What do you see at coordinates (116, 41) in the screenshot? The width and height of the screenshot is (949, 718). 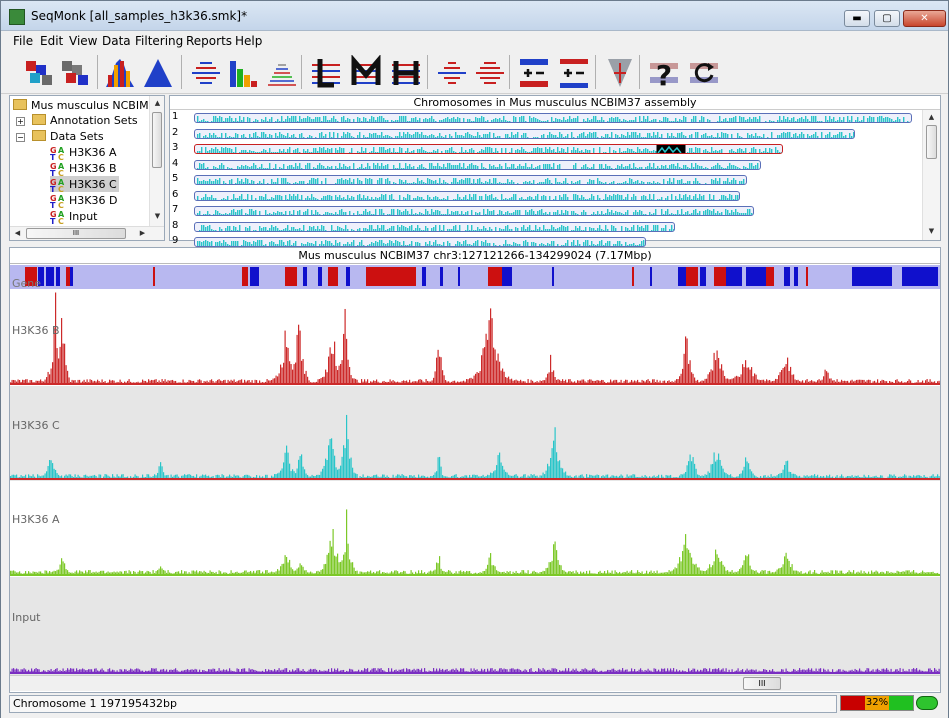 I see `menu-data: Data` at bounding box center [116, 41].